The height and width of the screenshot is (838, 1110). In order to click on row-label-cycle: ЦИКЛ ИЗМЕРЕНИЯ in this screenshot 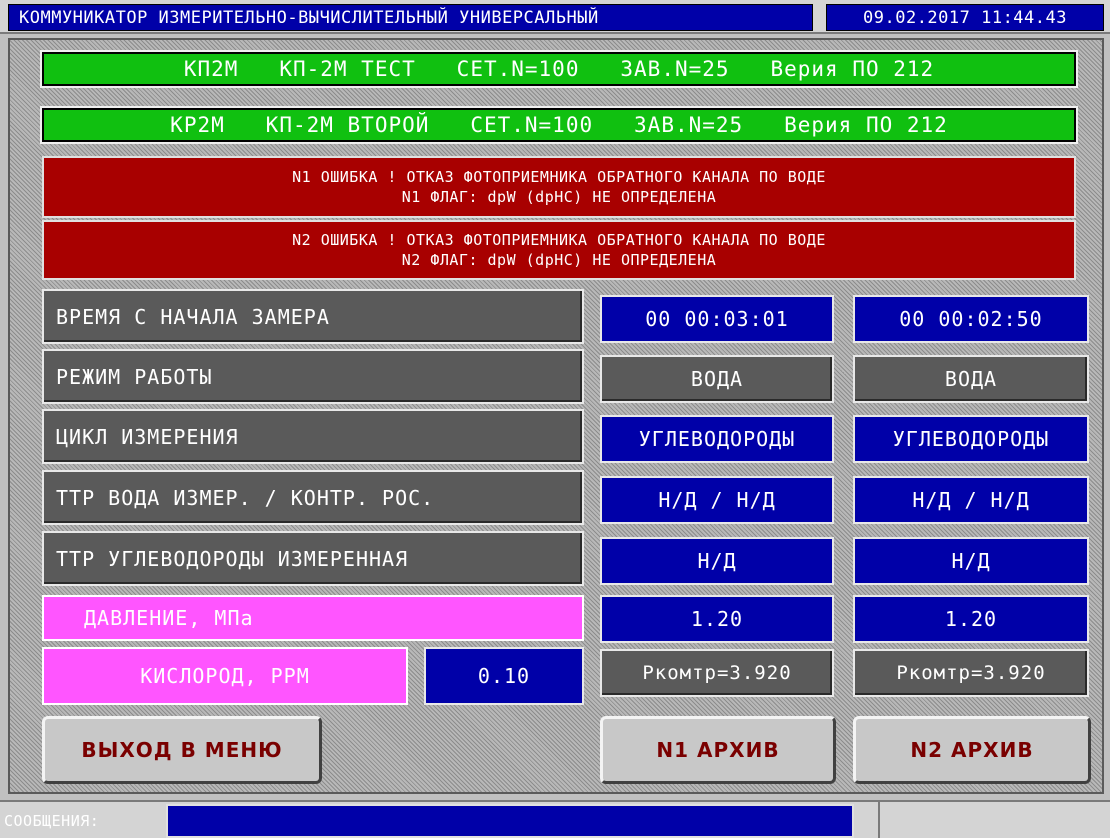, I will do `click(313, 436)`.